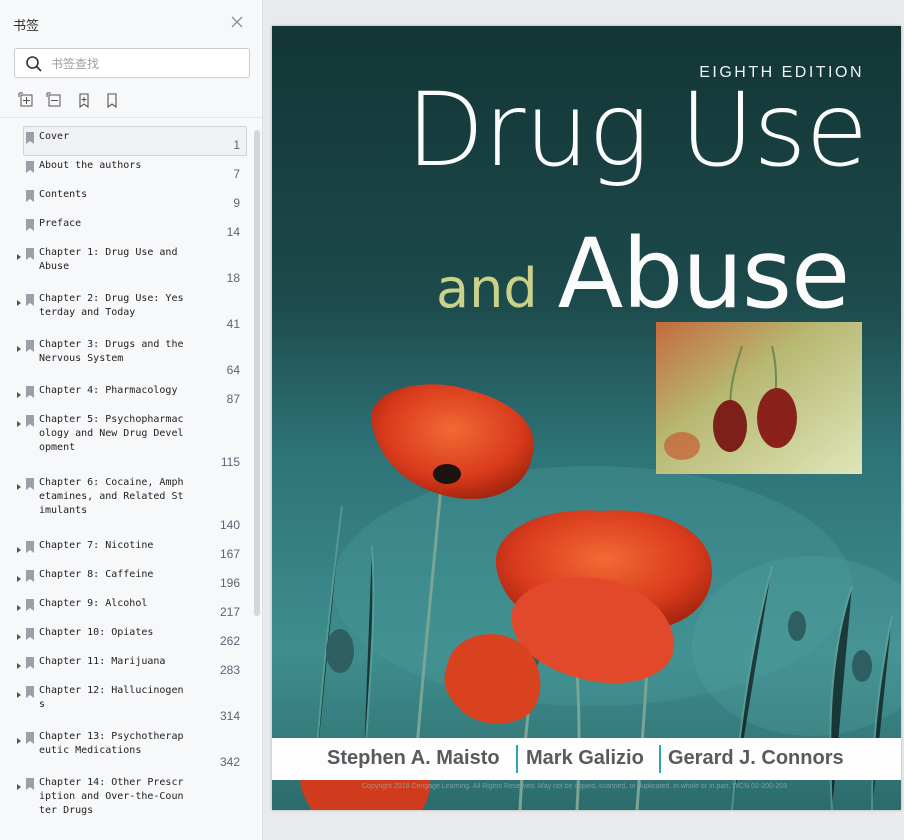  What do you see at coordinates (229, 641) in the screenshot?
I see `bookmark-page-number: 262` at bounding box center [229, 641].